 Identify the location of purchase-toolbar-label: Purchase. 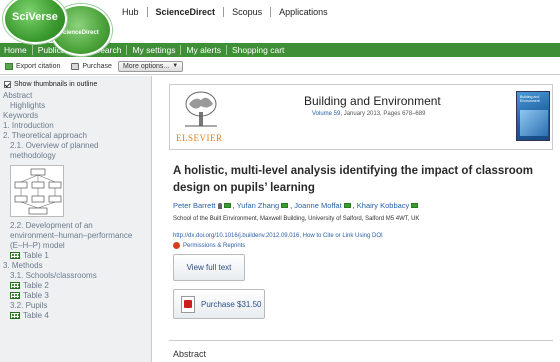
(97, 66).